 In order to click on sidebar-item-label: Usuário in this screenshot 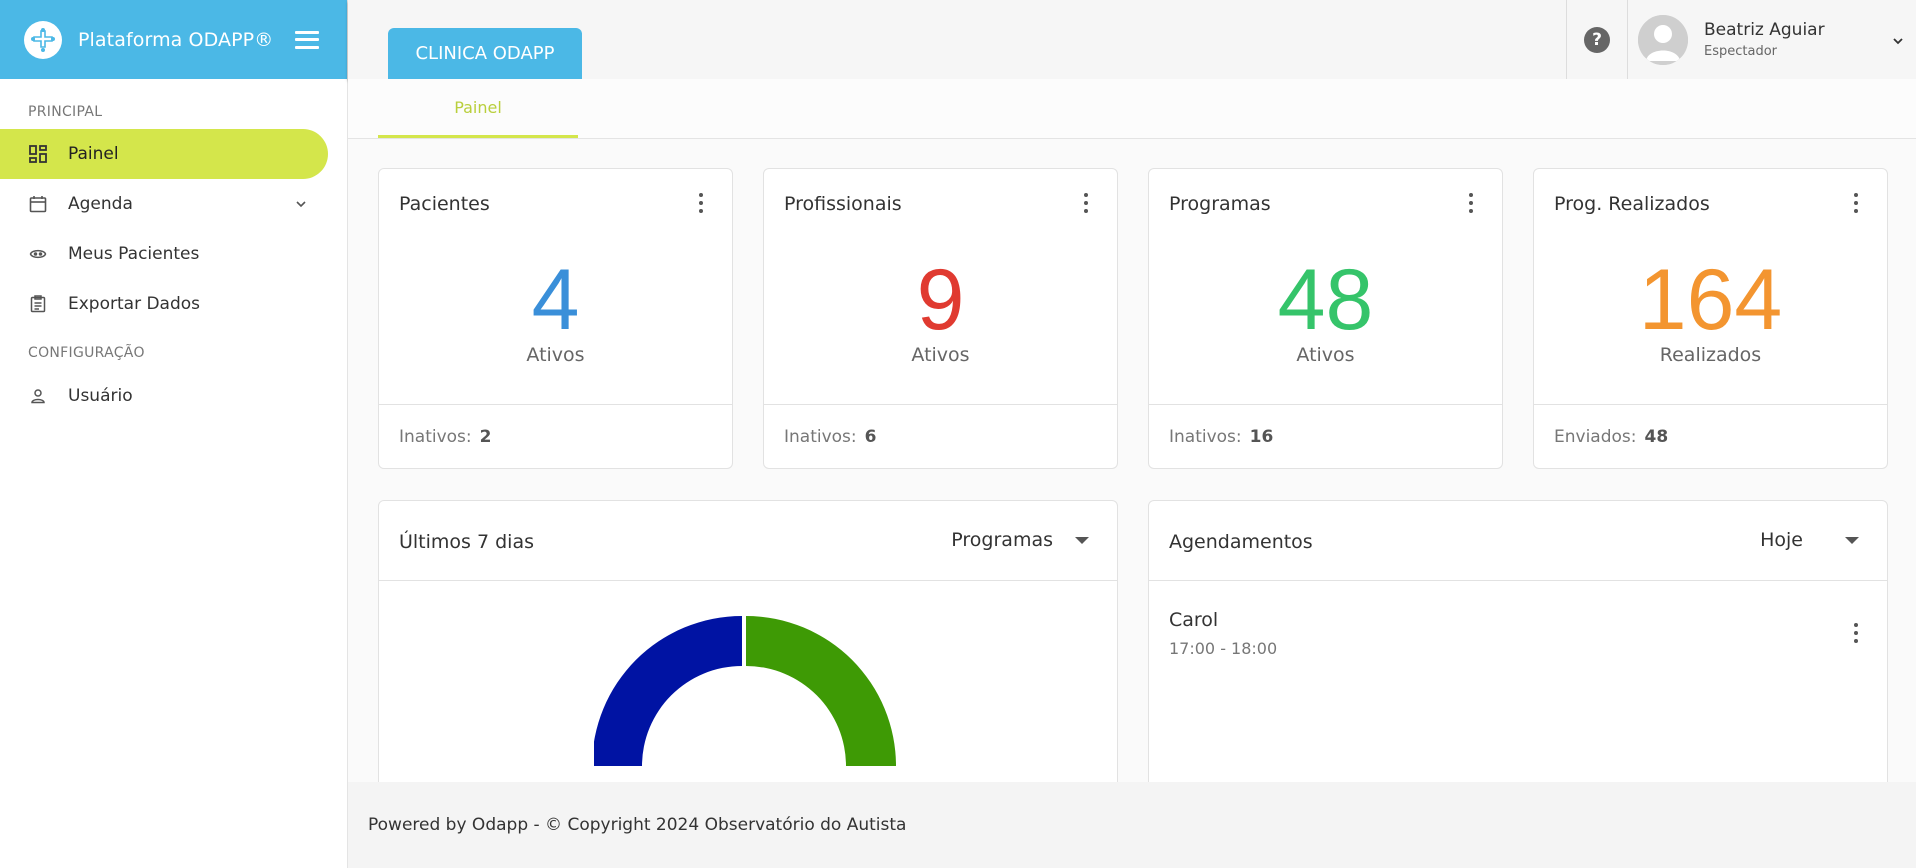, I will do `click(100, 396)`.